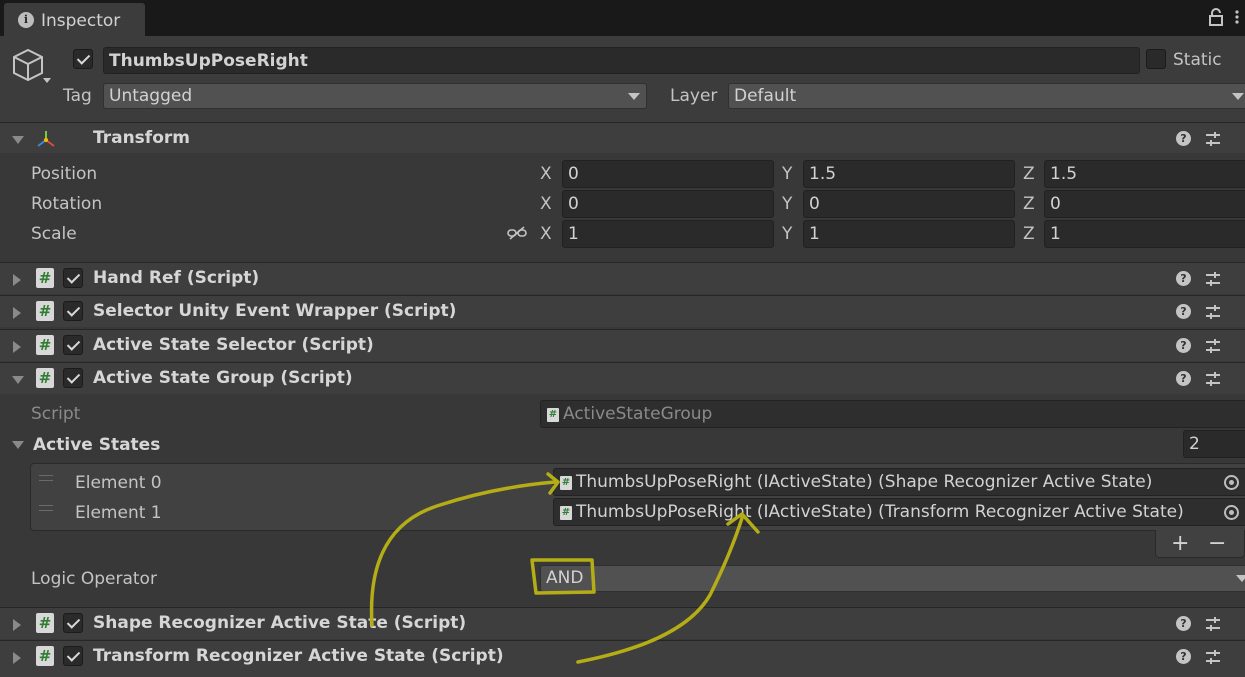  Describe the element at coordinates (986, 96) in the screenshot. I see `layer-dropdown: Default` at that location.